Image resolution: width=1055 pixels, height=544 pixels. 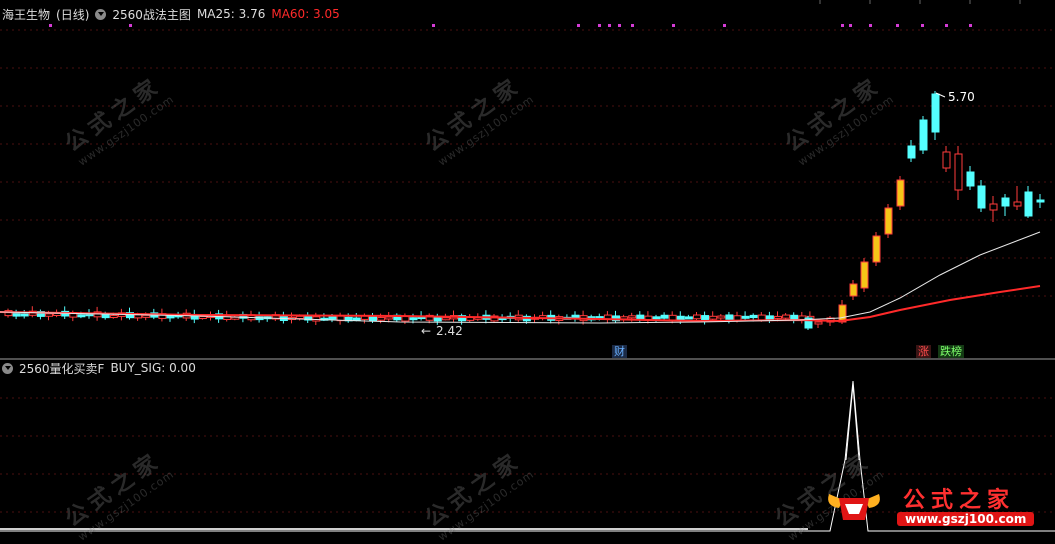 I want to click on logo-url: www.gszj100.com, so click(x=966, y=519).